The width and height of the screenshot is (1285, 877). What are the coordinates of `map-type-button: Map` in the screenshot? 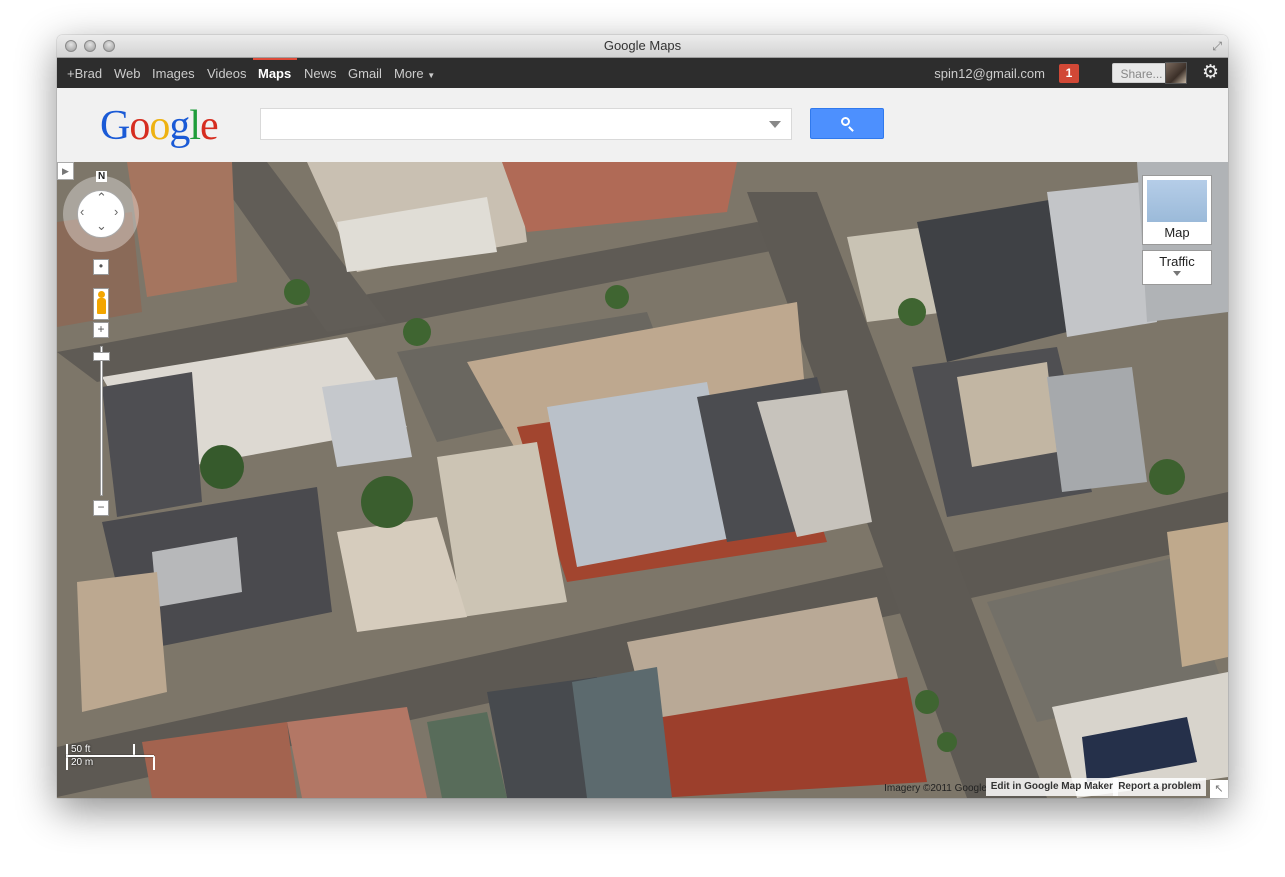 It's located at (1177, 210).